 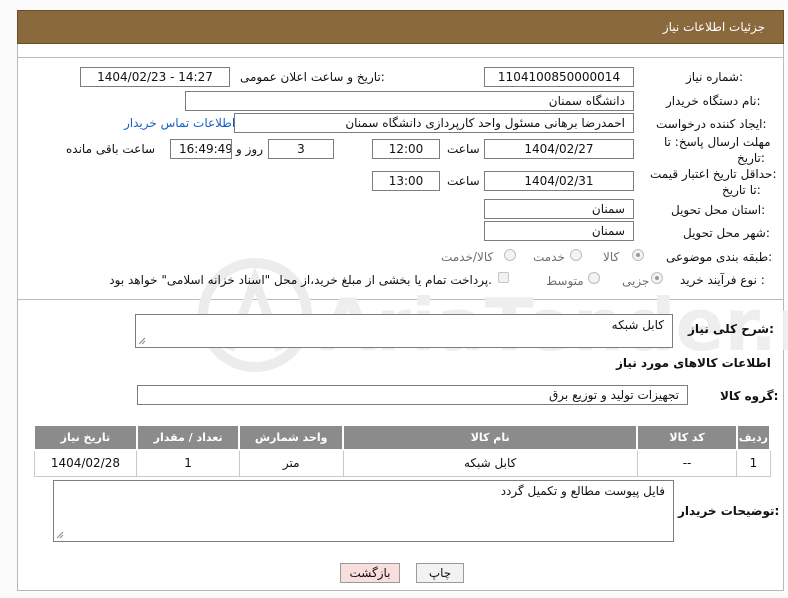 I want to click on col-header-unit: واحد شمارش, so click(x=291, y=437).